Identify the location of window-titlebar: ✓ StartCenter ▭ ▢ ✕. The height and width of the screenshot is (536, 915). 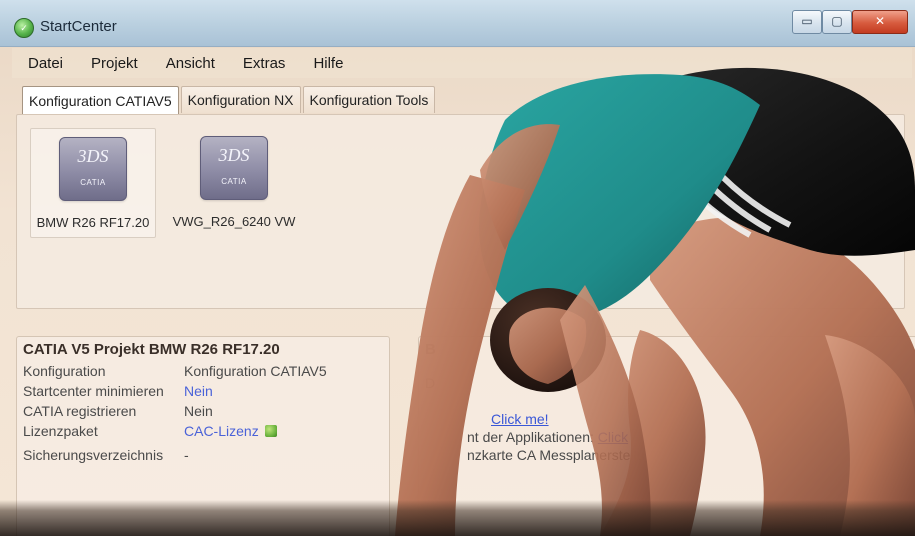
(457, 23).